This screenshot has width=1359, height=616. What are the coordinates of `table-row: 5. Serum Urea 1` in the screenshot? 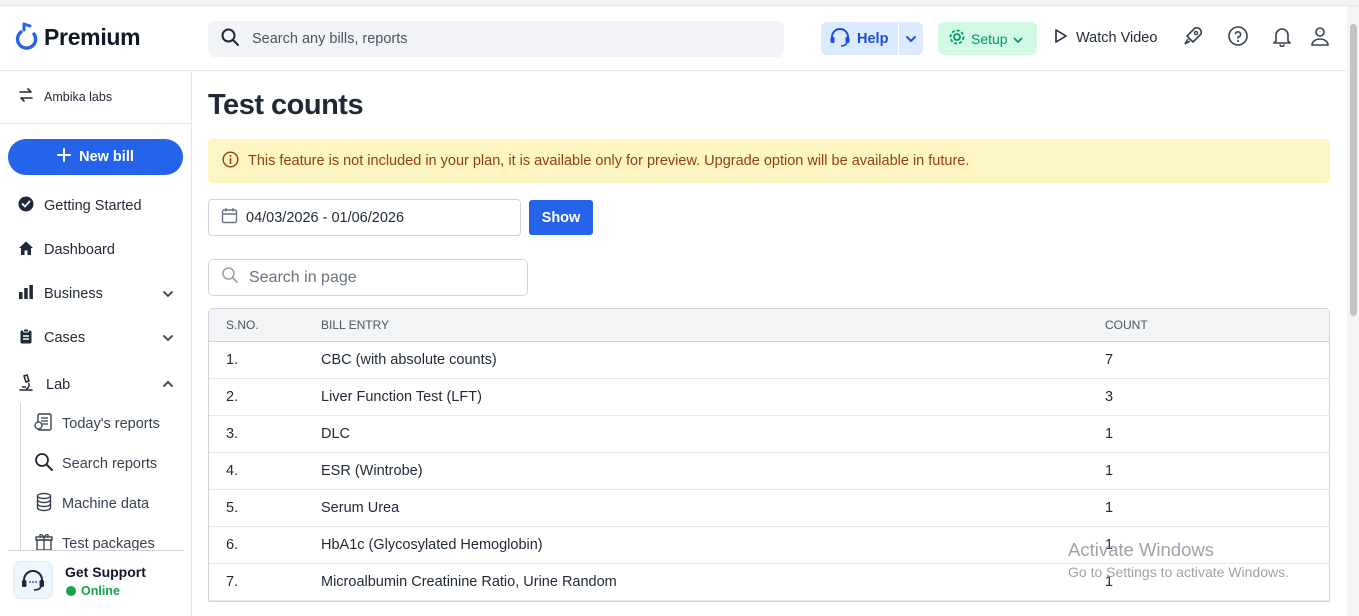 It's located at (769, 508).